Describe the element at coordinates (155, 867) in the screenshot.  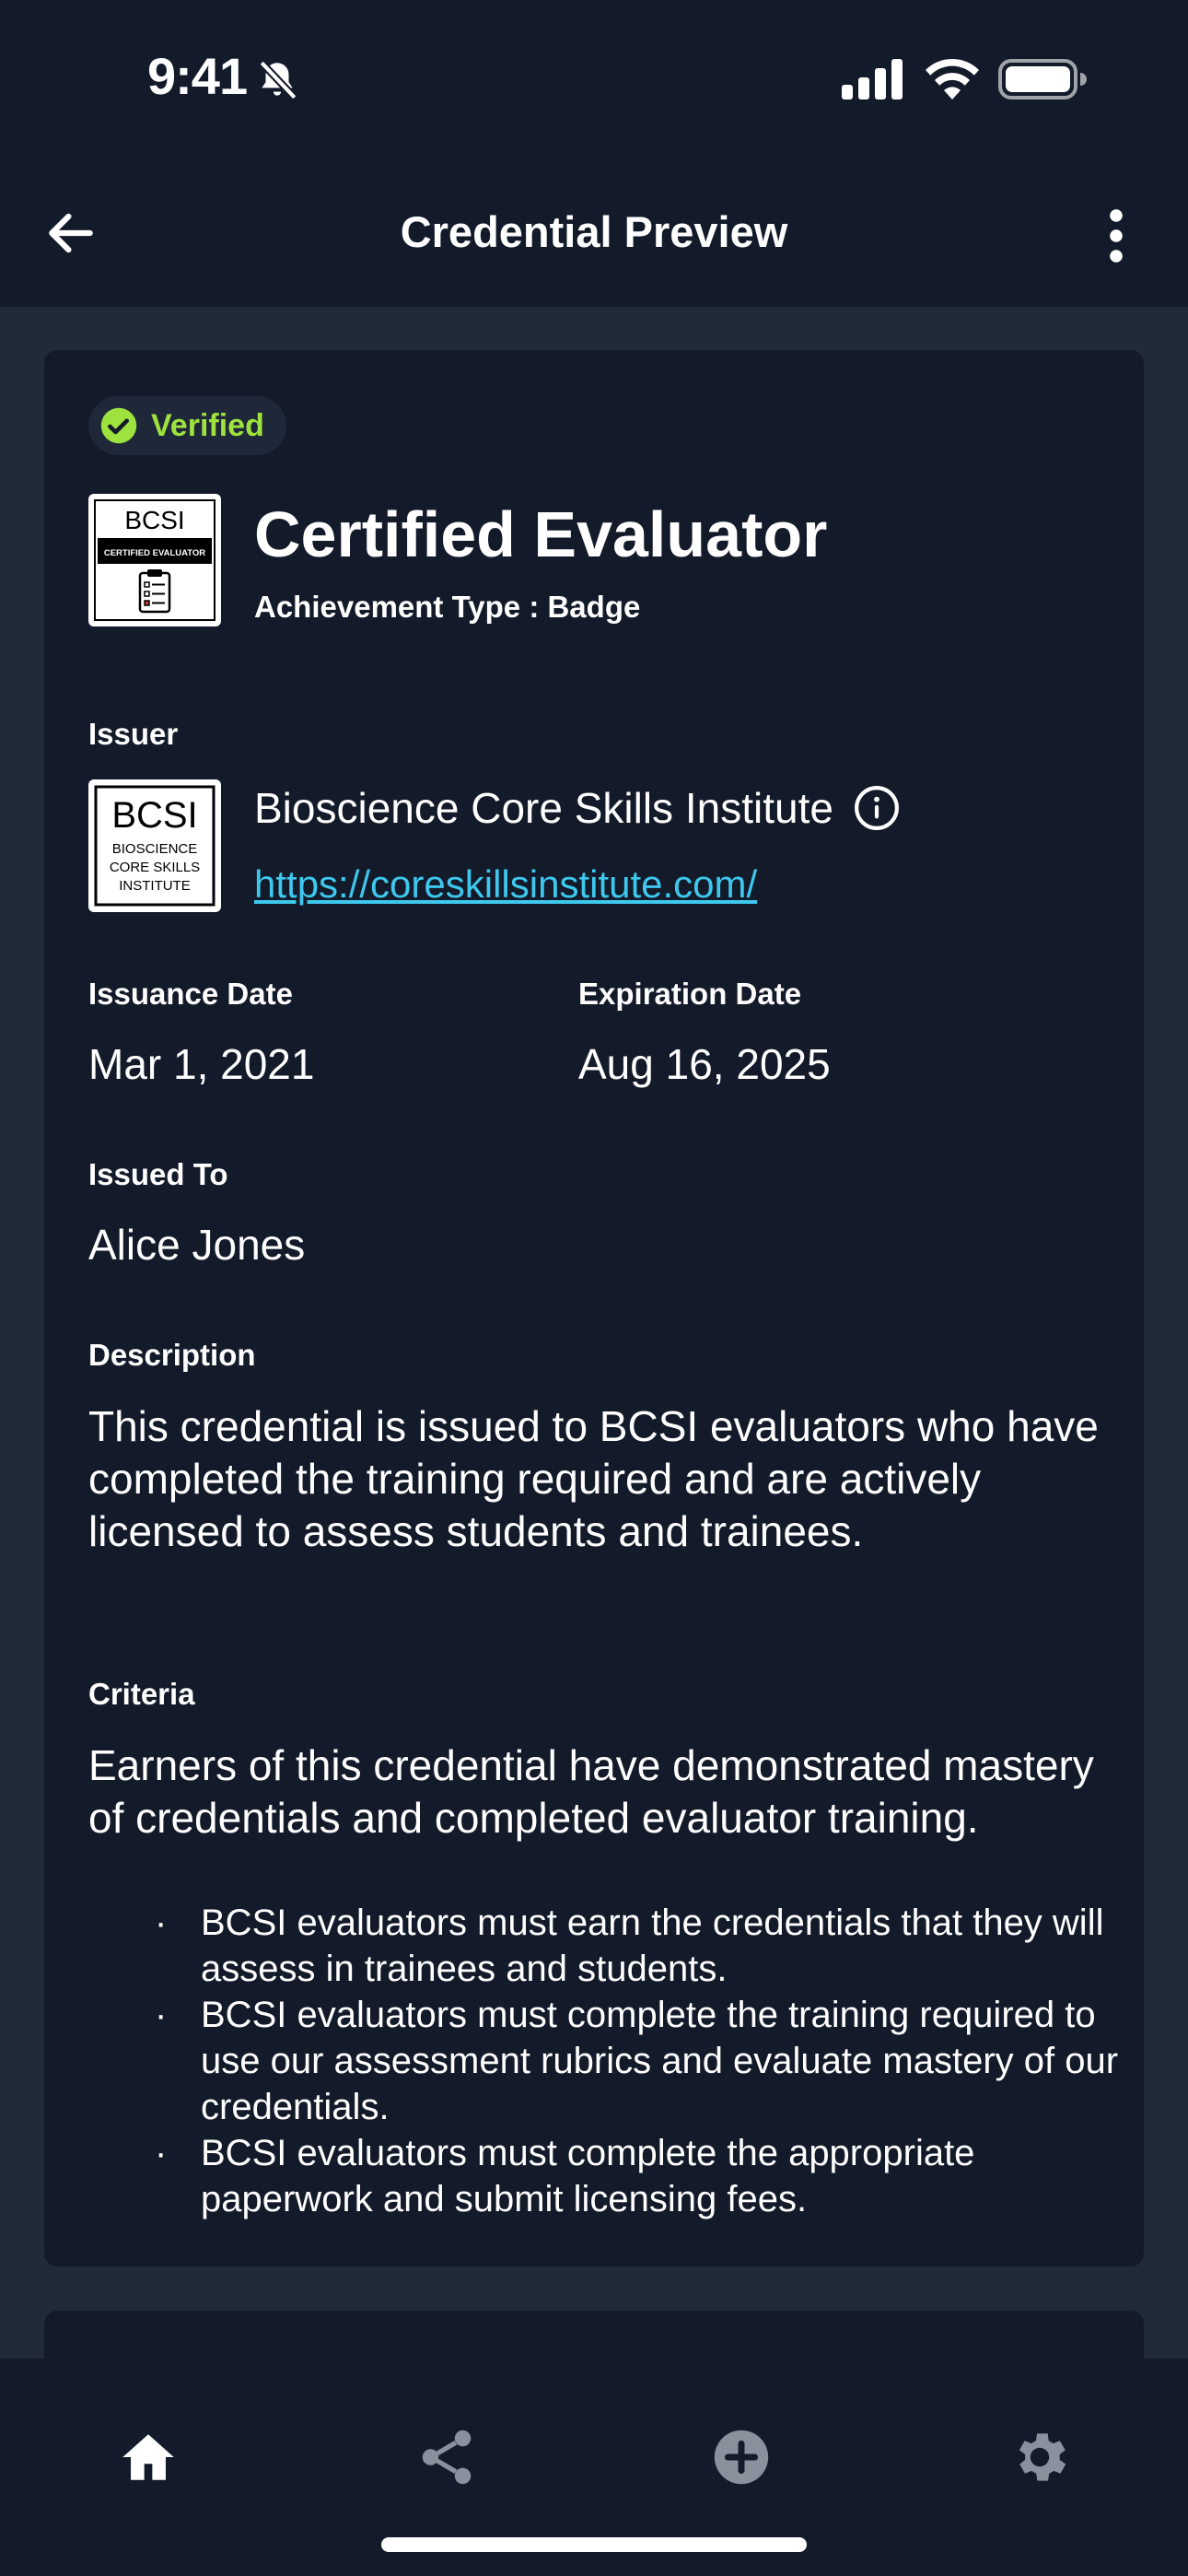
I see `issuer-logo-line: CORE SKILLS` at that location.